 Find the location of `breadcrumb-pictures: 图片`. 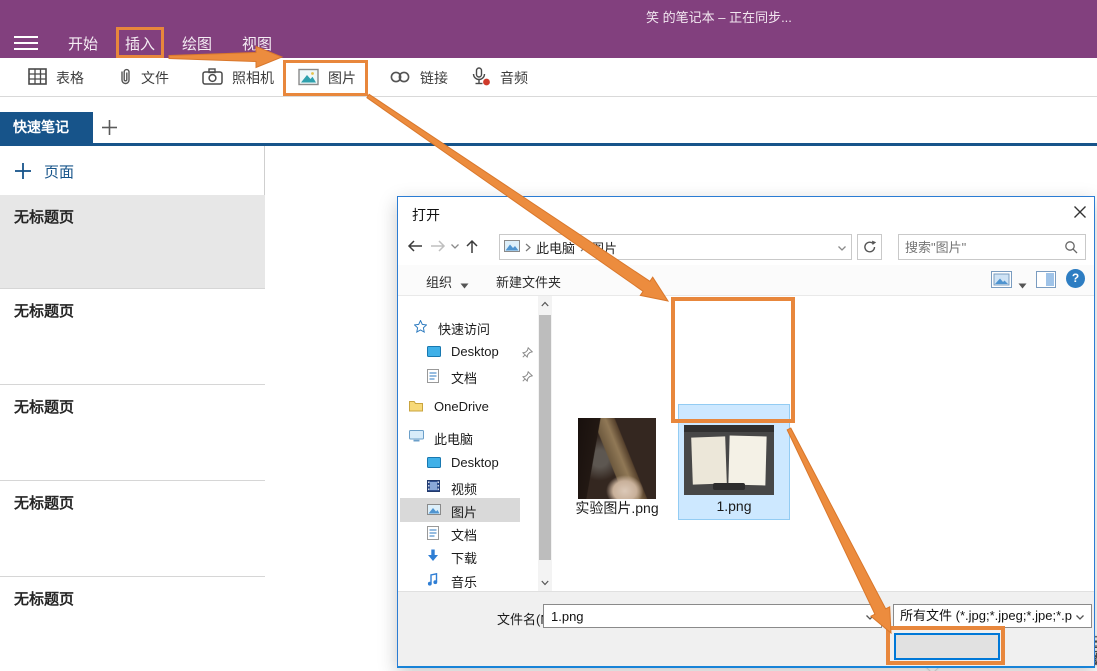

breadcrumb-pictures: 图片 is located at coordinates (604, 247).